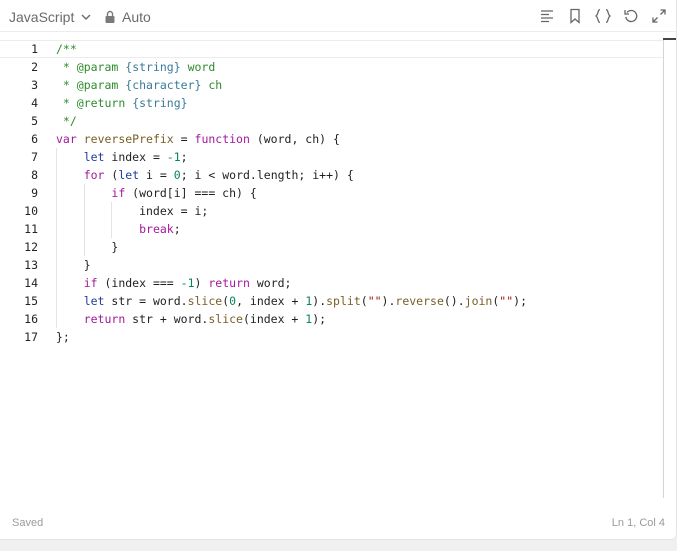 The image size is (677, 551). I want to click on line-number: 11, so click(31, 229).